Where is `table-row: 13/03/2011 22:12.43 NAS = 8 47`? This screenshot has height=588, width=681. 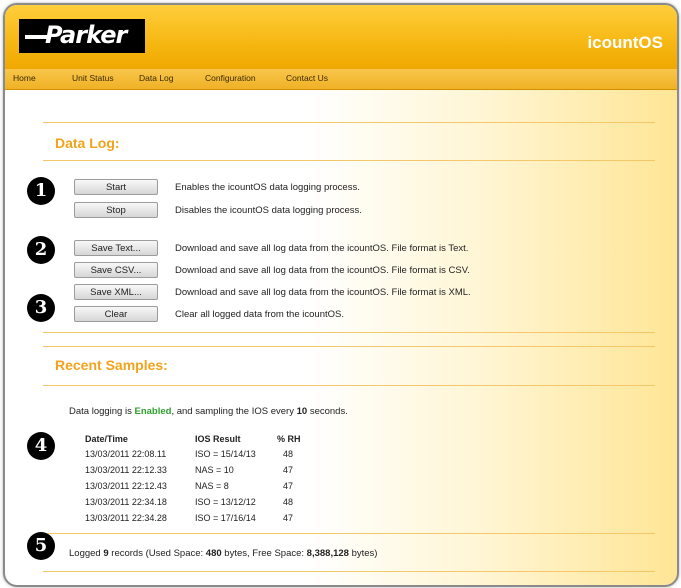
table-row: 13/03/2011 22:12.43 NAS = 8 47 is located at coordinates (201, 487).